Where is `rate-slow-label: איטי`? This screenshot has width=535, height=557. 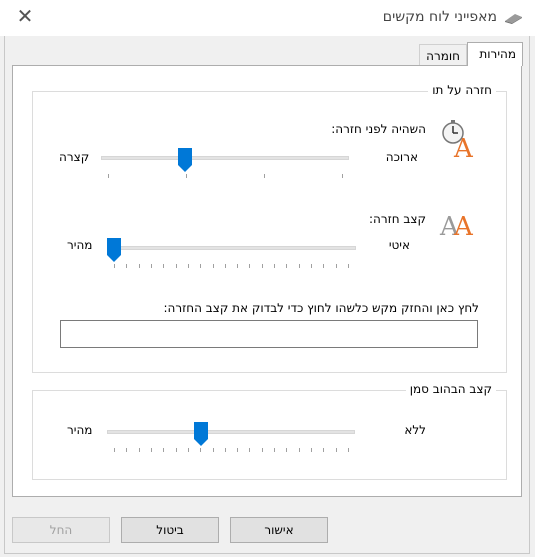
rate-slow-label: איטי is located at coordinates (399, 245).